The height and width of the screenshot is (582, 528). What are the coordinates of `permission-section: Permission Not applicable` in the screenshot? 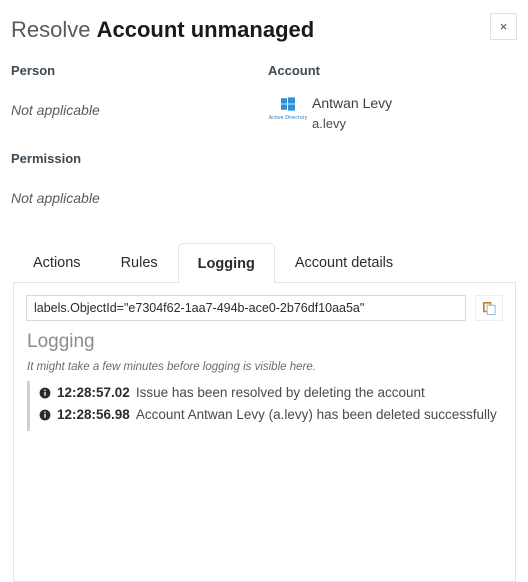 It's located at (131, 179).